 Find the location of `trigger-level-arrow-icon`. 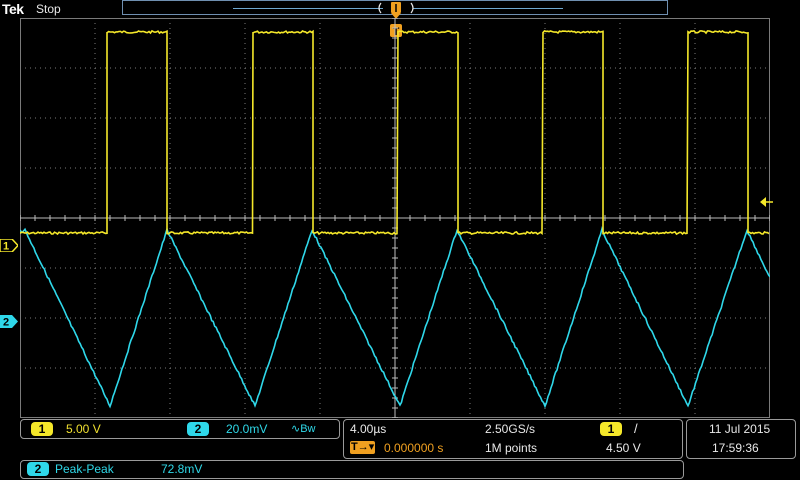

trigger-level-arrow-icon is located at coordinates (767, 202).